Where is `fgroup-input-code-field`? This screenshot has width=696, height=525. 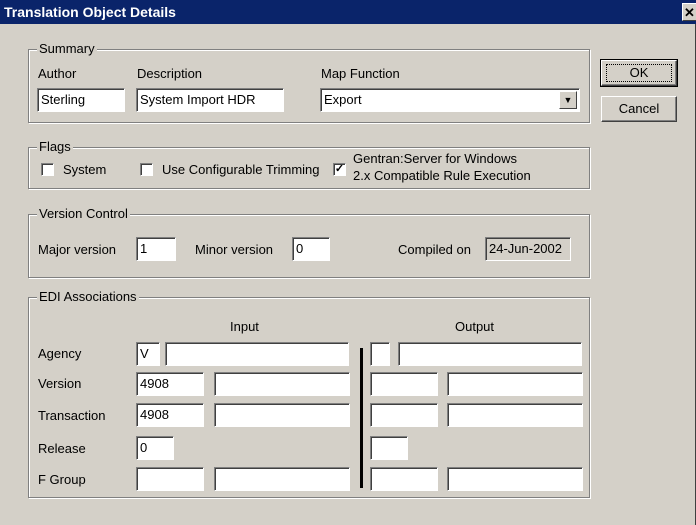 fgroup-input-code-field is located at coordinates (170, 479).